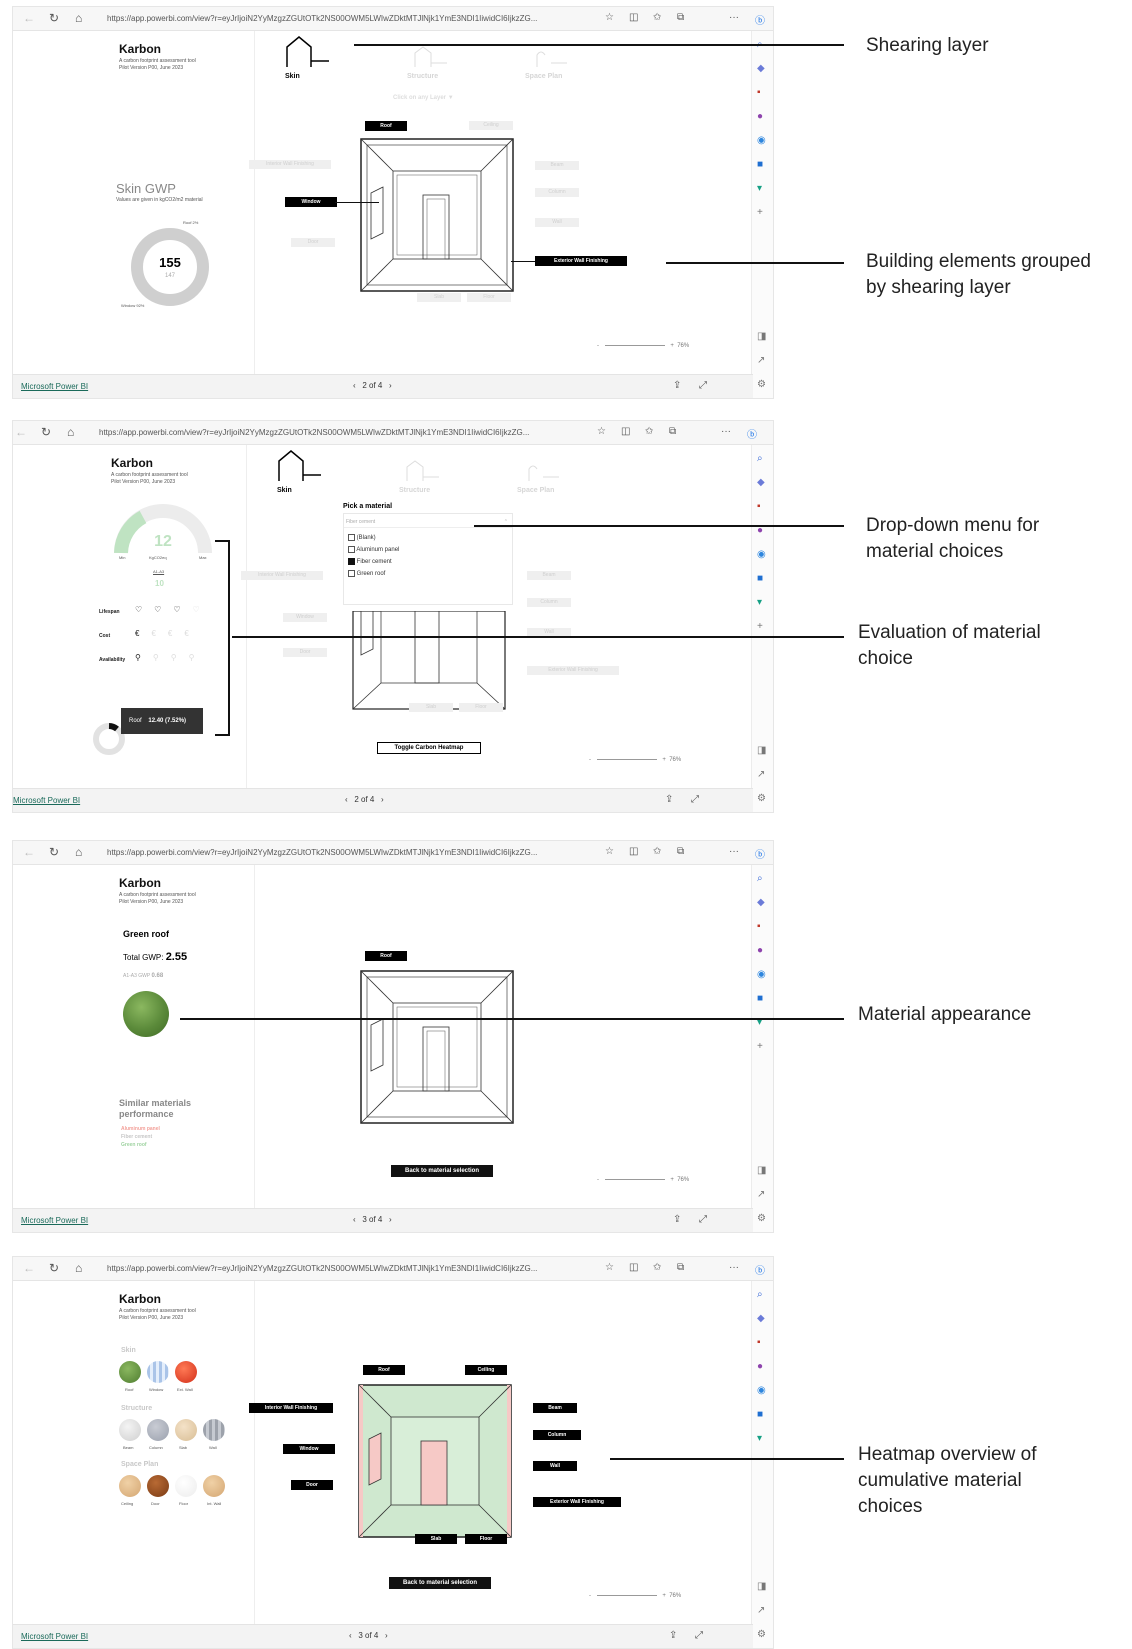 The height and width of the screenshot is (1649, 1132). What do you see at coordinates (290, 164) in the screenshot?
I see `ghost-interior-wall: Interior Wall Finishing` at bounding box center [290, 164].